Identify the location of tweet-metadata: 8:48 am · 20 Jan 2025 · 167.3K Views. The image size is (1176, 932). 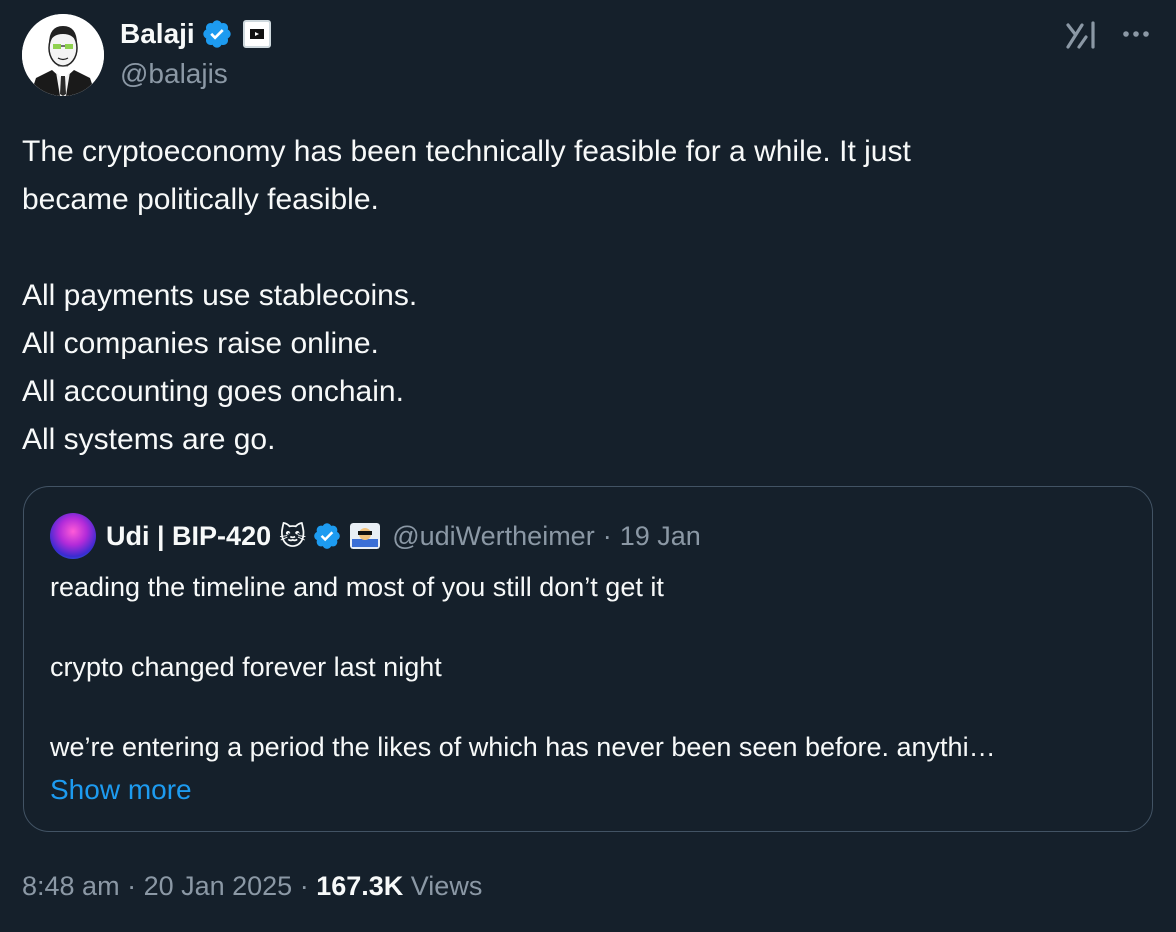
(252, 886).